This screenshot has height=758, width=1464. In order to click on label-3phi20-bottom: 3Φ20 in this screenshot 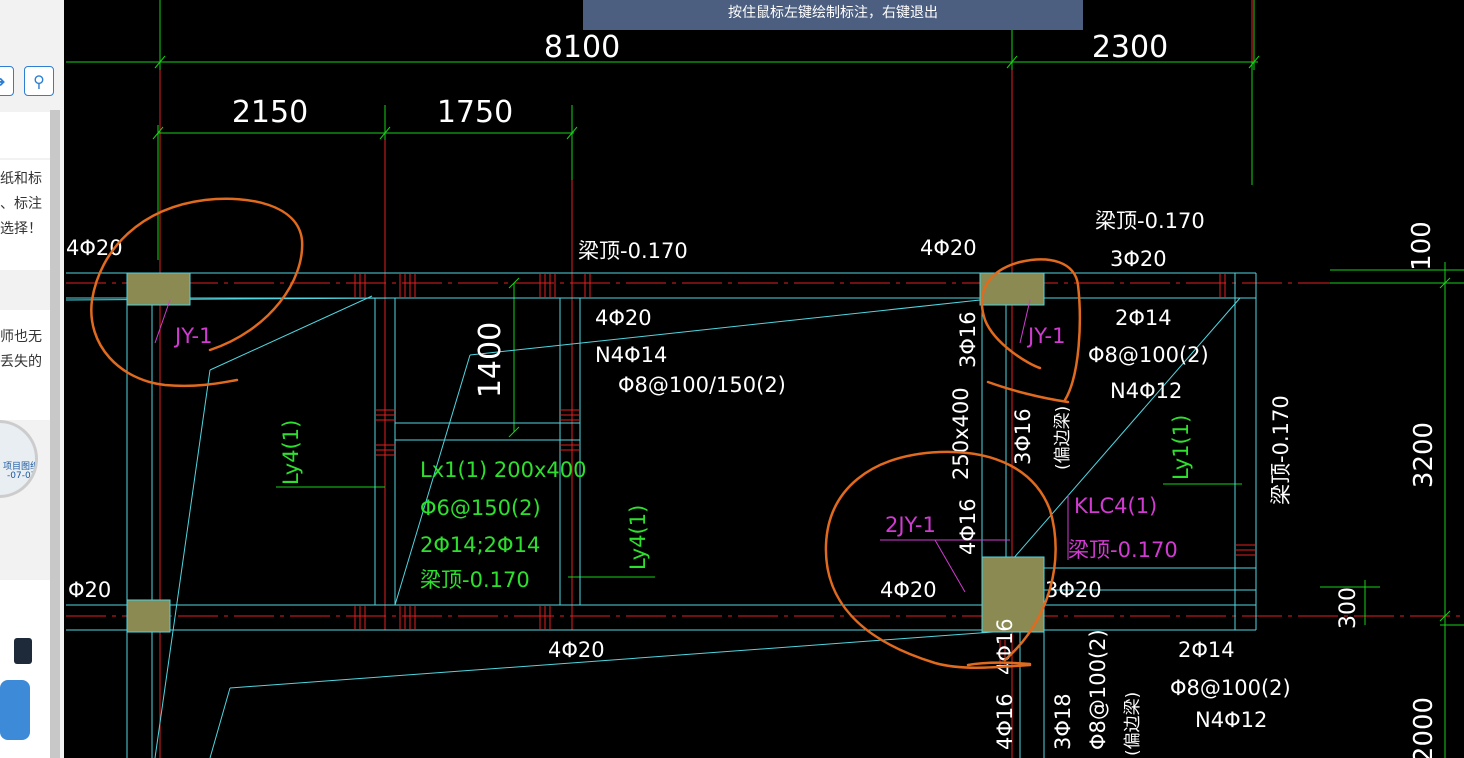, I will do `click(1073, 590)`.